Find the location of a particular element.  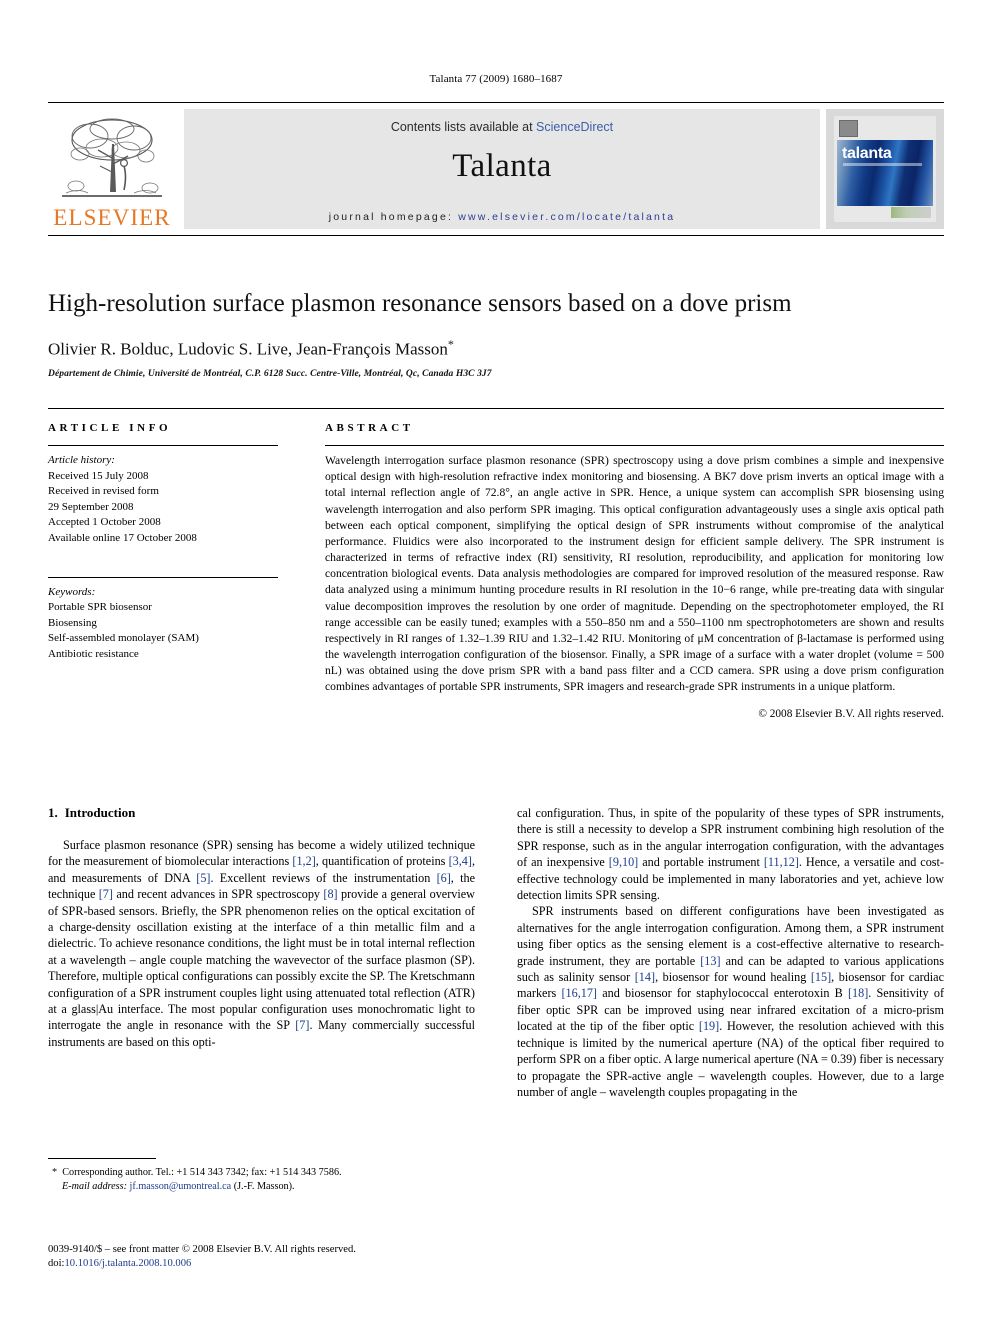

running-head: Talanta 77 (2009) 1680–1687 is located at coordinates (496, 79).